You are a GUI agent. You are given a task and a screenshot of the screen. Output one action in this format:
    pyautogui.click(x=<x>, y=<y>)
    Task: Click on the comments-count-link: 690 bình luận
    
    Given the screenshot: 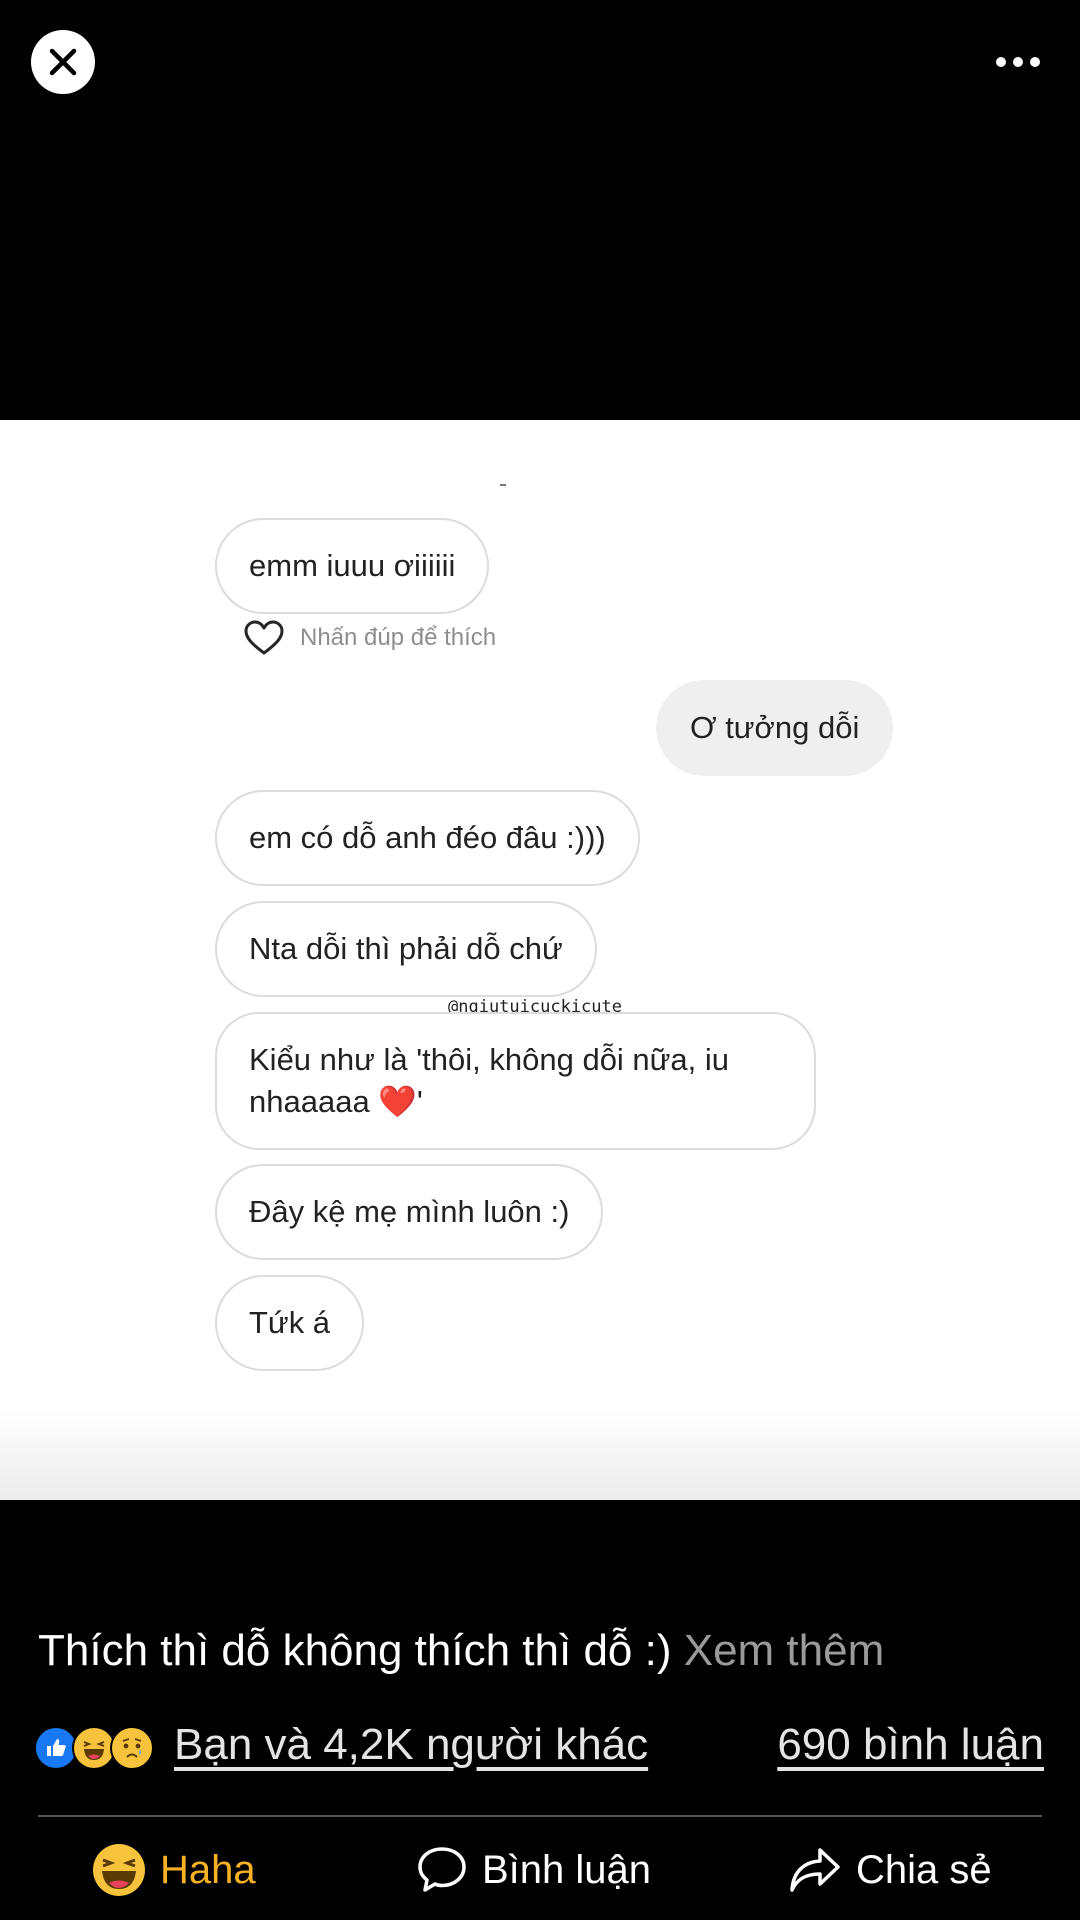 What is the action you would take?
    pyautogui.click(x=910, y=1745)
    